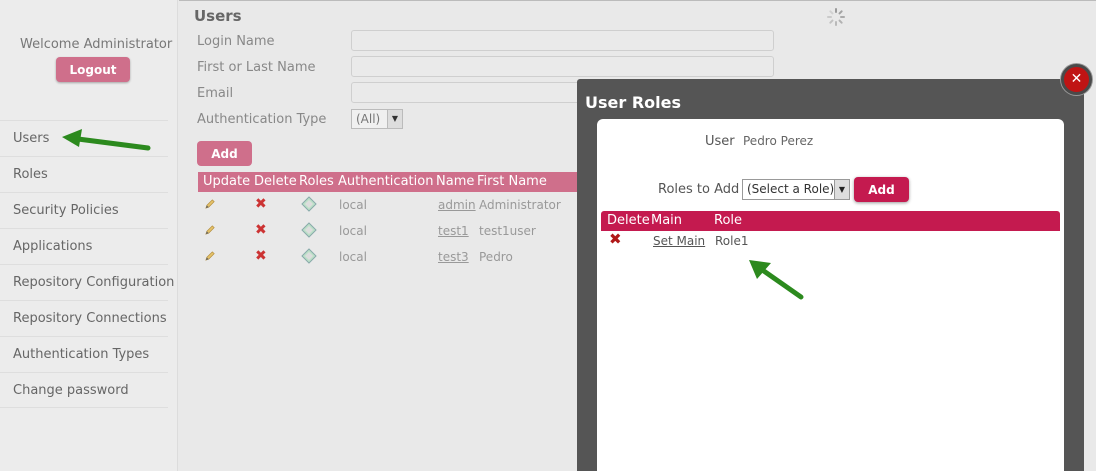 The height and width of the screenshot is (471, 1096). Describe the element at coordinates (455, 181) in the screenshot. I see `col-name: Name` at that location.